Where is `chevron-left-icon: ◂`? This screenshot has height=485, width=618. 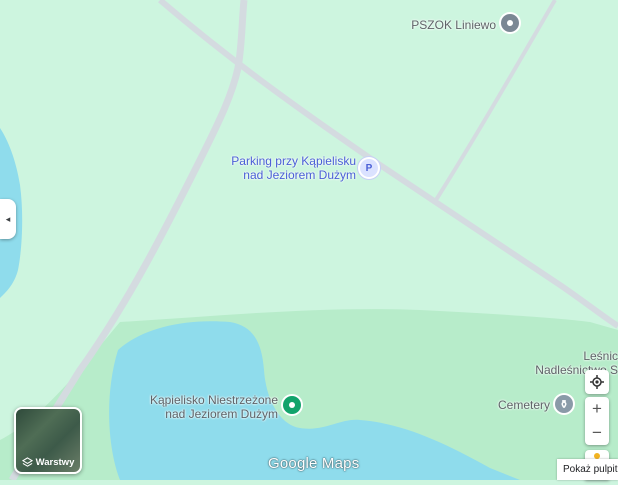 chevron-left-icon: ◂ is located at coordinates (8, 218).